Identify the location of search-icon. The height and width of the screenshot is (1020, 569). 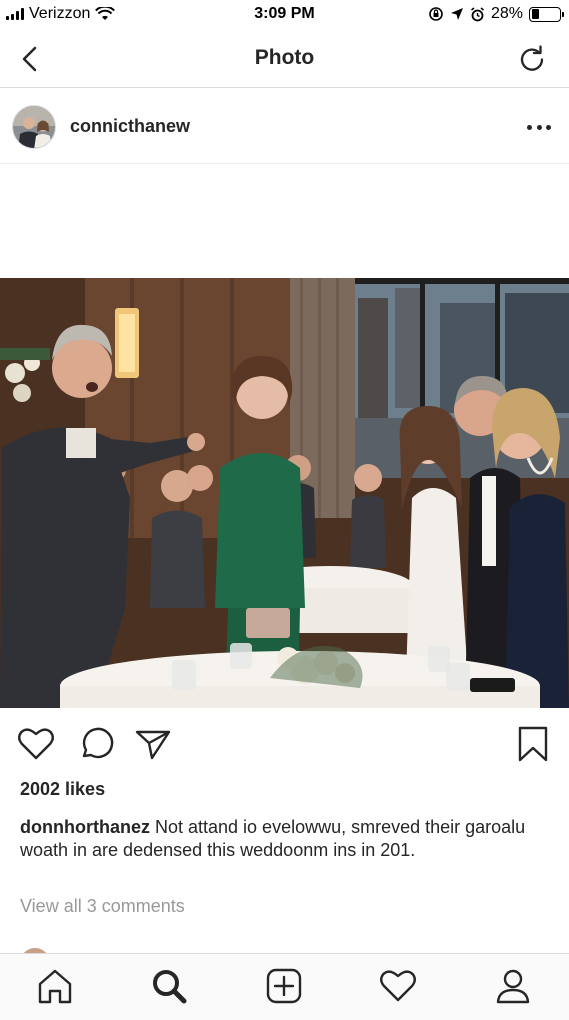
(169, 986).